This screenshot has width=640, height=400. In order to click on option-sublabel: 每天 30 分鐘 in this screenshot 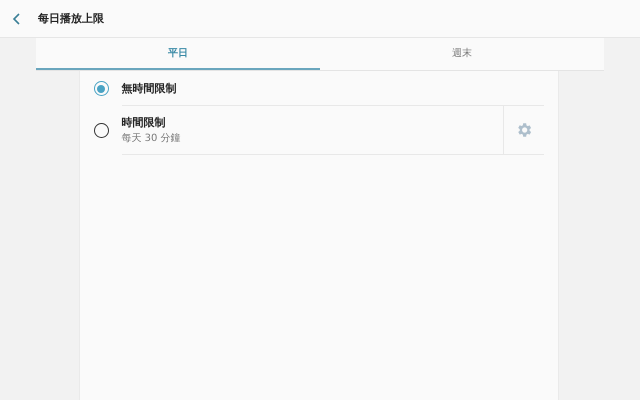, I will do `click(152, 138)`.